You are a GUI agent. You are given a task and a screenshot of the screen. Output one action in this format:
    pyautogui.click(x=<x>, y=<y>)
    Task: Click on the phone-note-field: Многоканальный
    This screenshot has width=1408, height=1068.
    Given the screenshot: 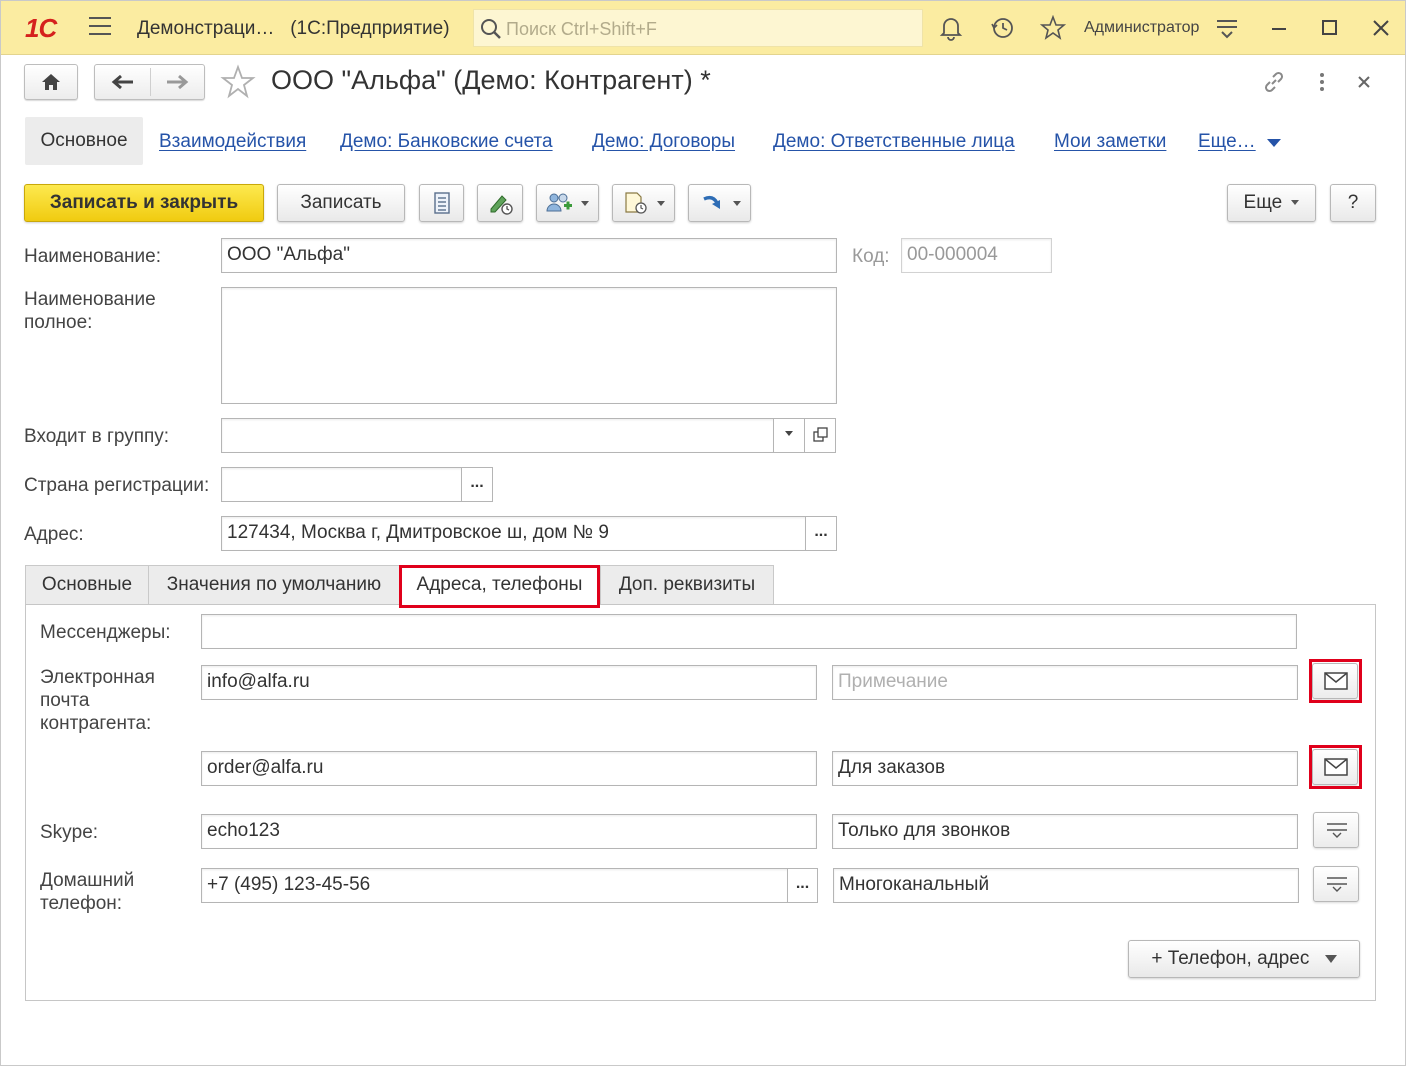 What is the action you would take?
    pyautogui.click(x=1066, y=885)
    